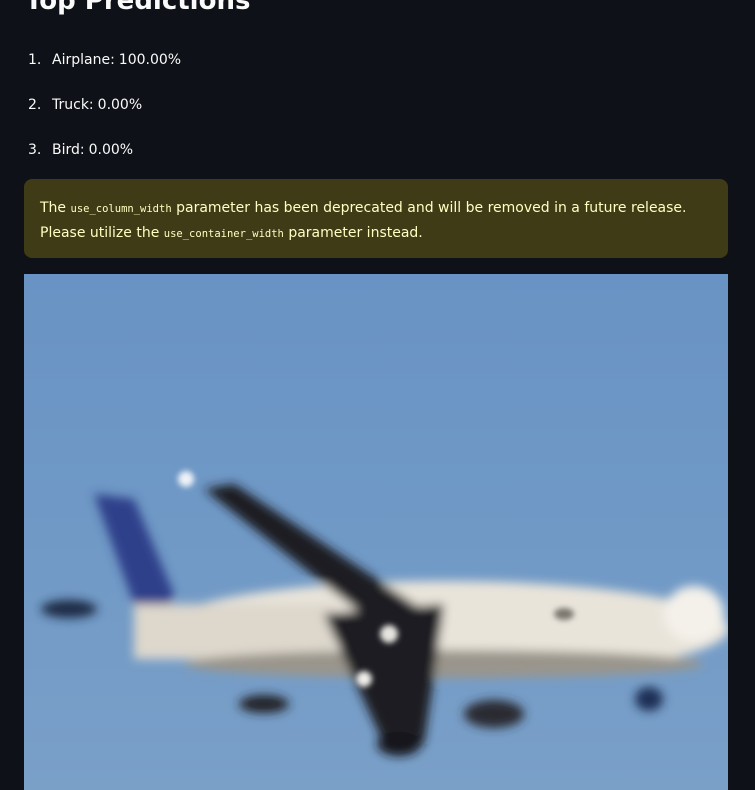  Describe the element at coordinates (83, 60) in the screenshot. I see `prediction-label: Airplane:` at that location.